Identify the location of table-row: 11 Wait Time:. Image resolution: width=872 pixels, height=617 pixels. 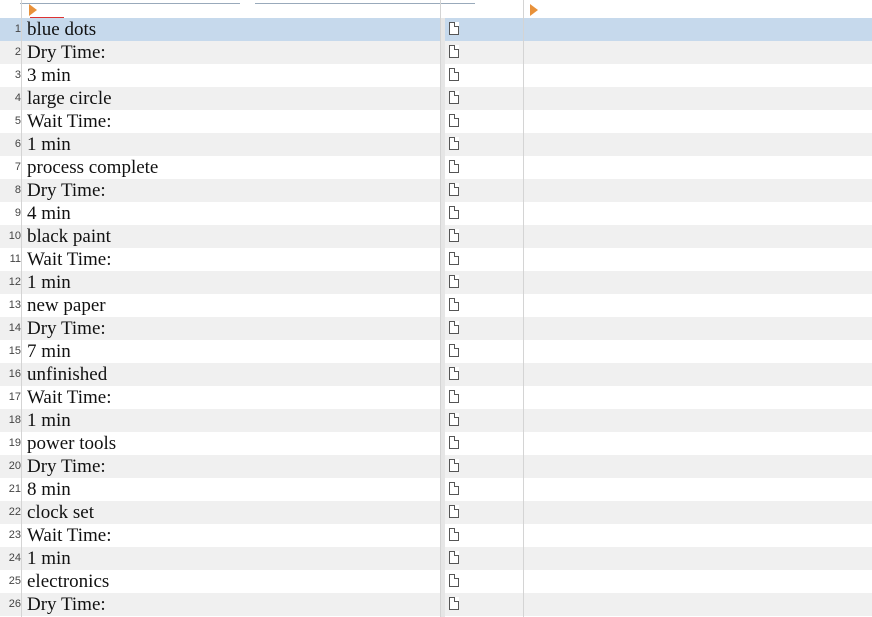
(436, 259).